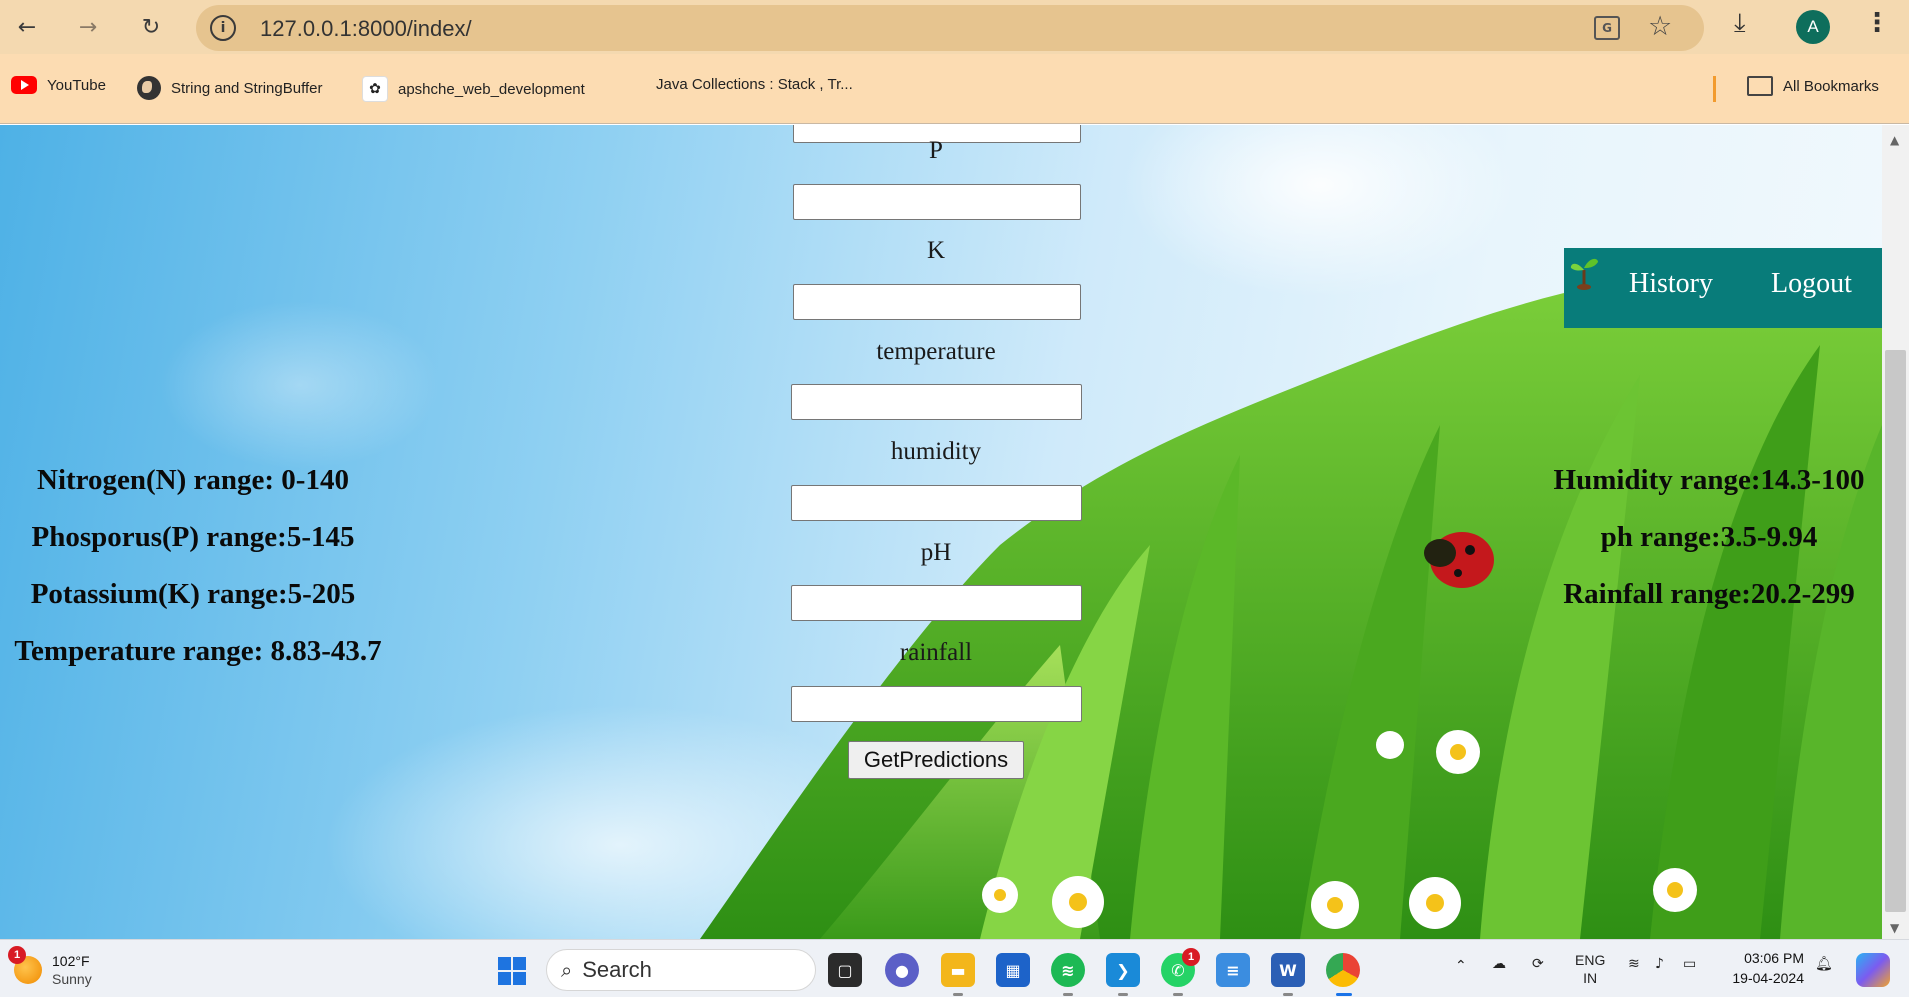  I want to click on folder-icon, so click(1760, 86).